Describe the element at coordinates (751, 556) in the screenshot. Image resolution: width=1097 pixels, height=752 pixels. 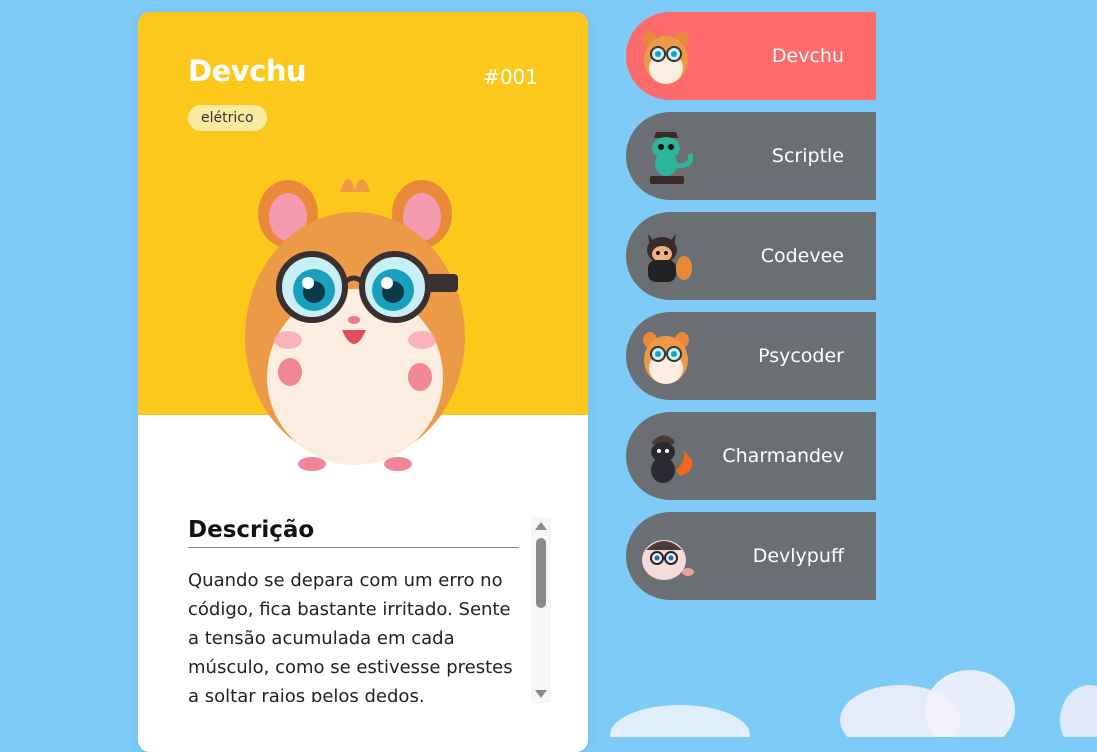
I see `character-item-devlypuff: Devlypuff` at that location.